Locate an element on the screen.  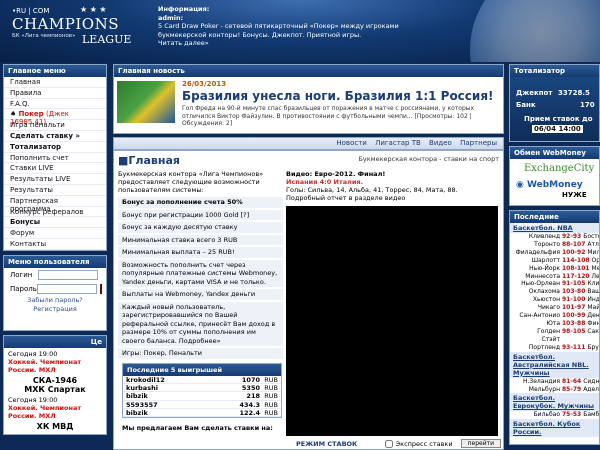
menu-item-bet: Сделать ставку » is located at coordinates (55, 136).